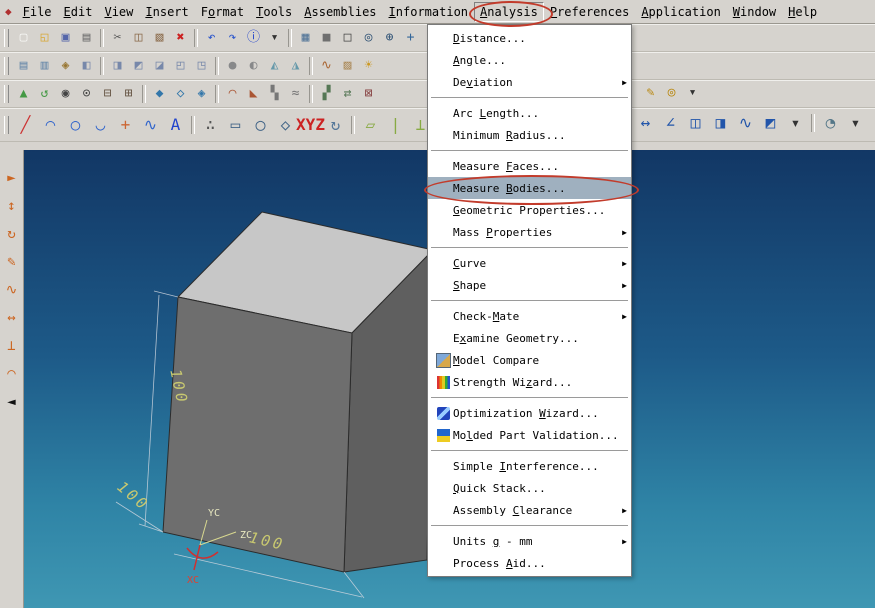 The height and width of the screenshot is (608, 875). Describe the element at coordinates (210, 124) in the screenshot. I see `point-set-icon: ∴` at that location.